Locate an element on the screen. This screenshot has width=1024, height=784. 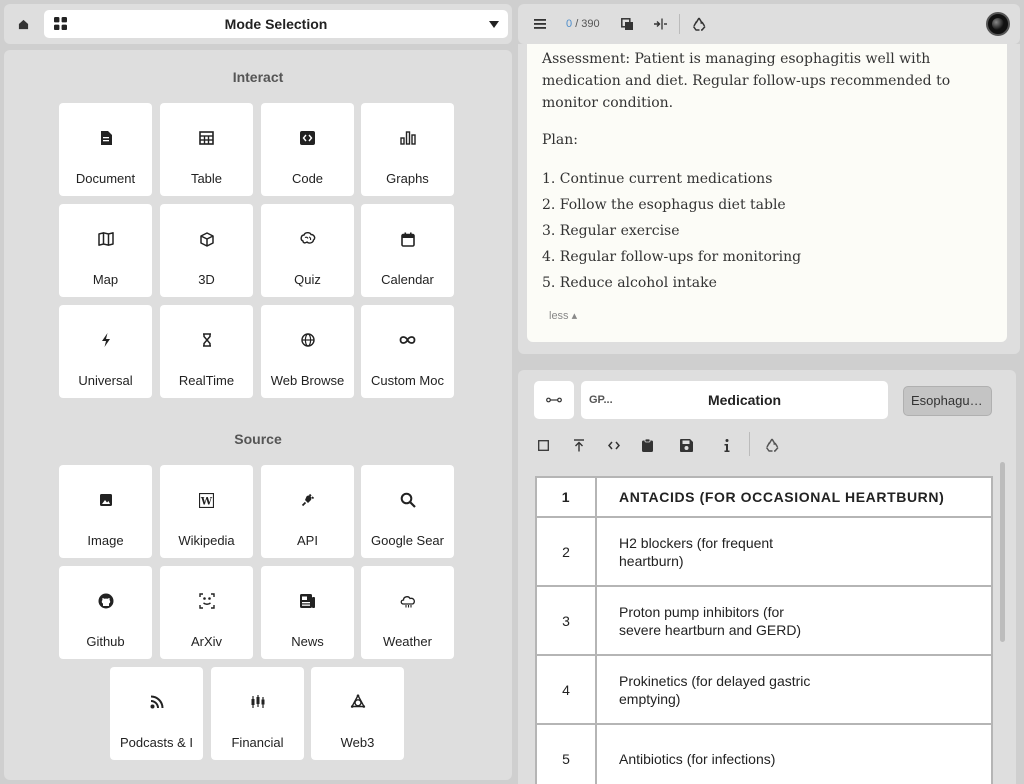
map-icon is located at coordinates (105, 239).